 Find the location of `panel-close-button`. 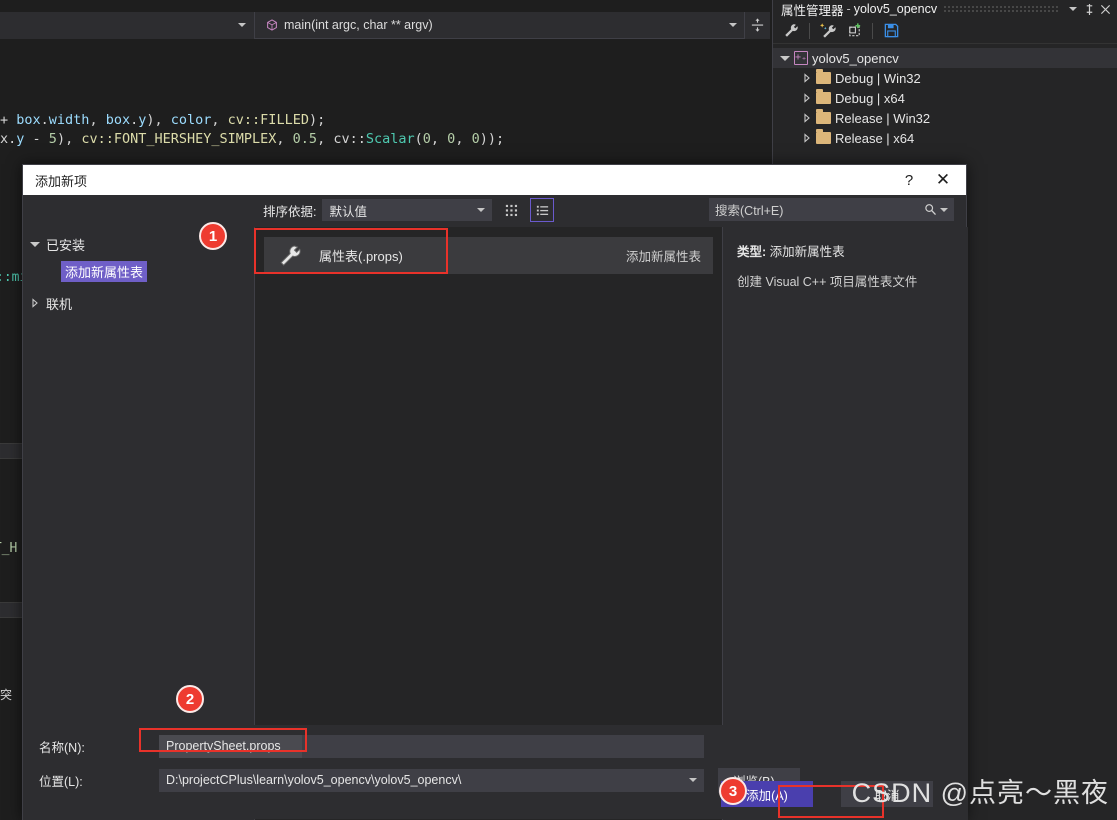

panel-close-button is located at coordinates (1105, 9).